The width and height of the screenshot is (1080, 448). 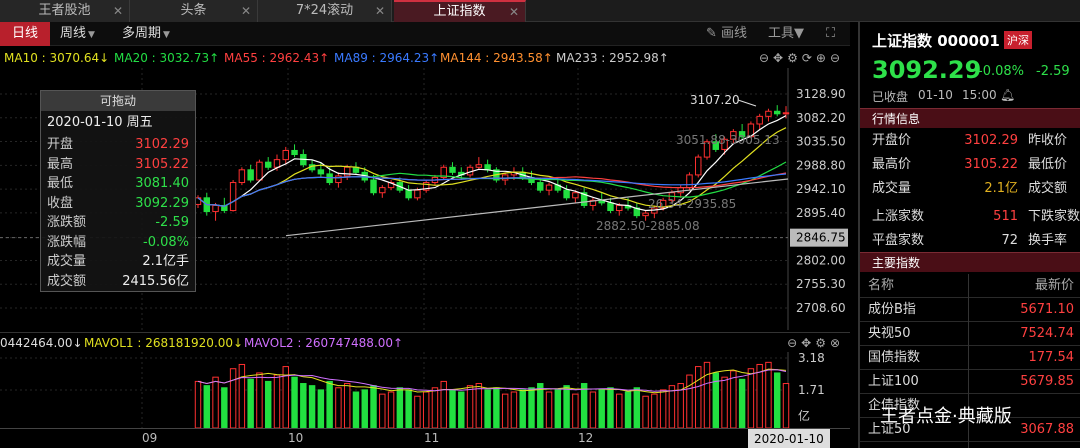 I want to click on fullscreen-icon: ⛶, so click(x=830, y=34).